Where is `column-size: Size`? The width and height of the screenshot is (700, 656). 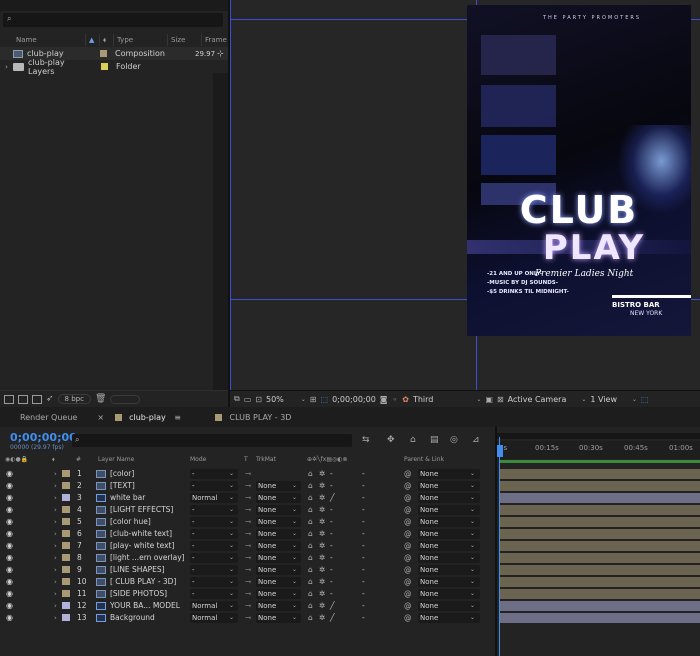
column-size: Size is located at coordinates (185, 40).